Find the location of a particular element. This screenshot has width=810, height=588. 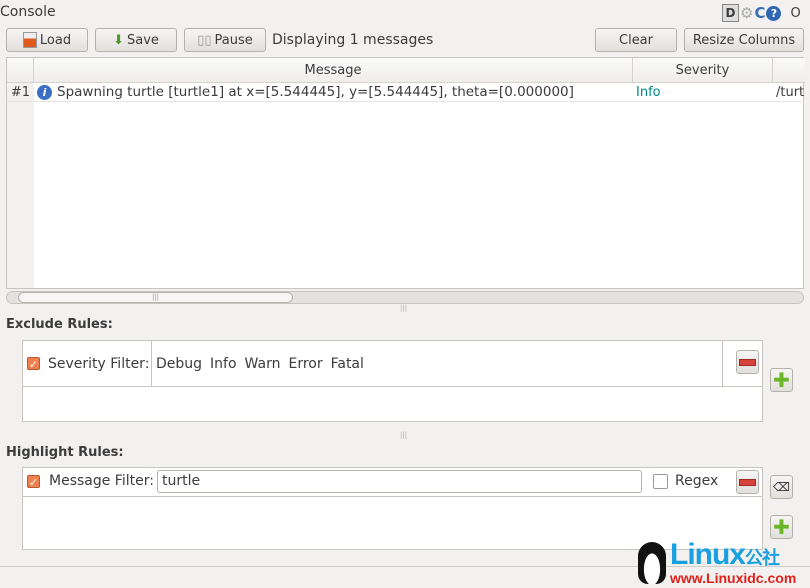

save-icon: ⬇ is located at coordinates (118, 40).